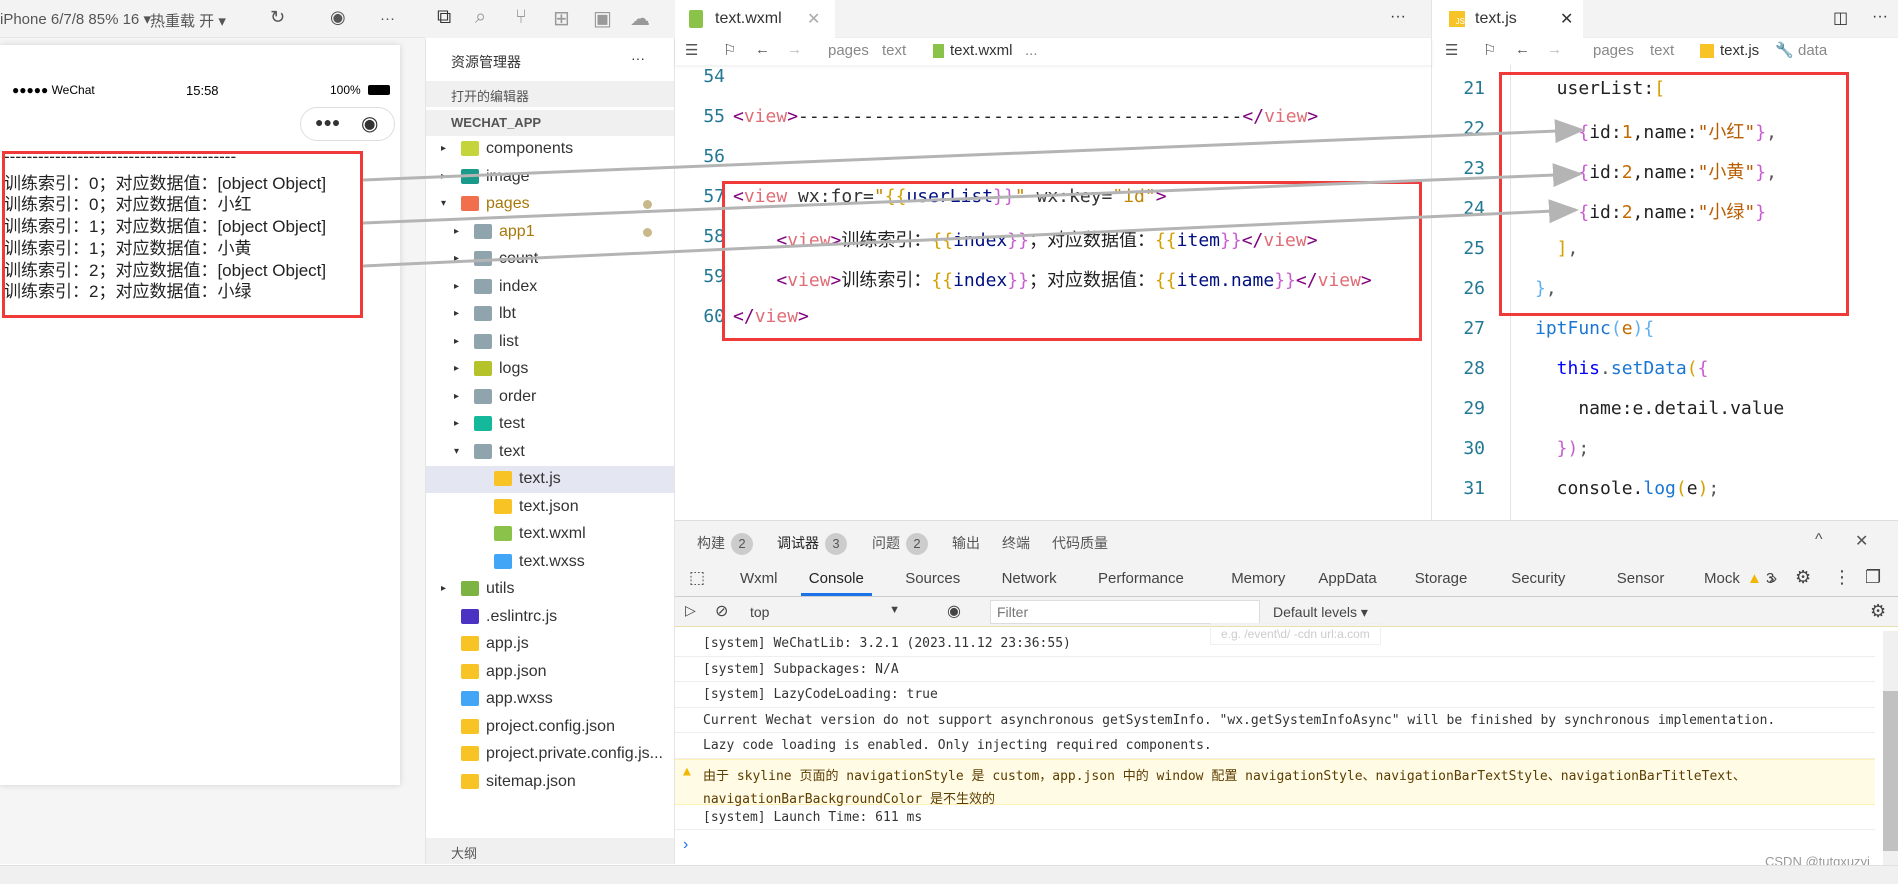 This screenshot has width=1898, height=884. Describe the element at coordinates (602, 18) in the screenshot. I see `save-icon: ▣` at that location.